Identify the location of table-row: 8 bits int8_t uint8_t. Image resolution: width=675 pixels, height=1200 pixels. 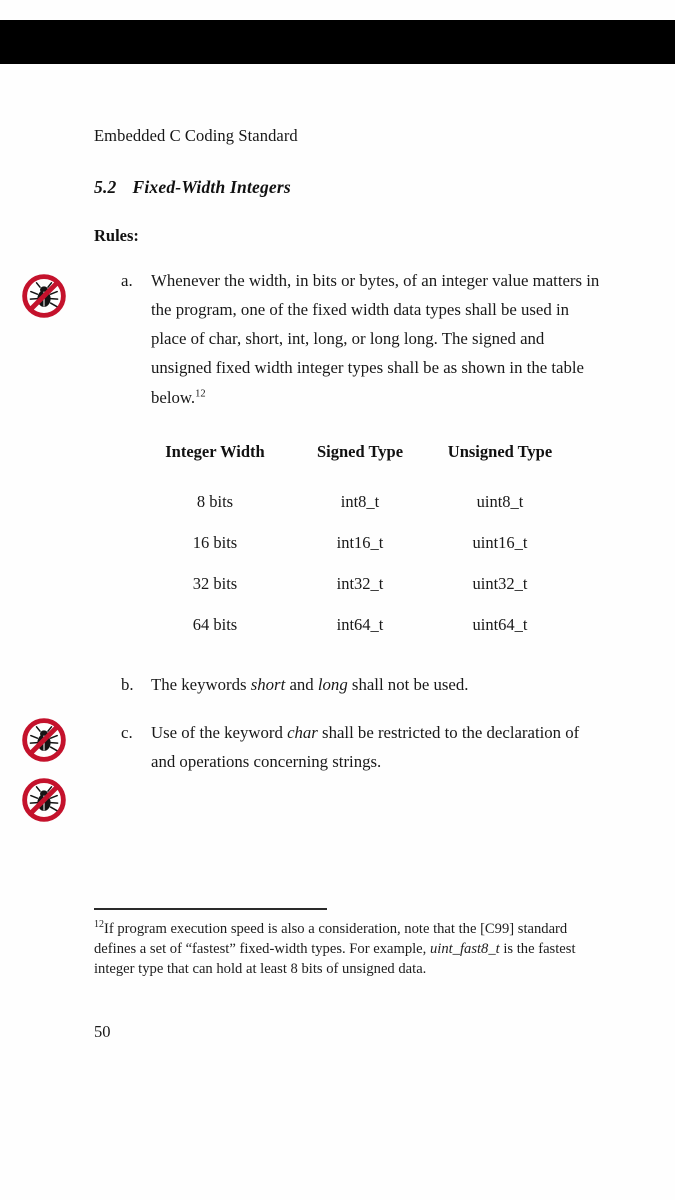
(355, 504).